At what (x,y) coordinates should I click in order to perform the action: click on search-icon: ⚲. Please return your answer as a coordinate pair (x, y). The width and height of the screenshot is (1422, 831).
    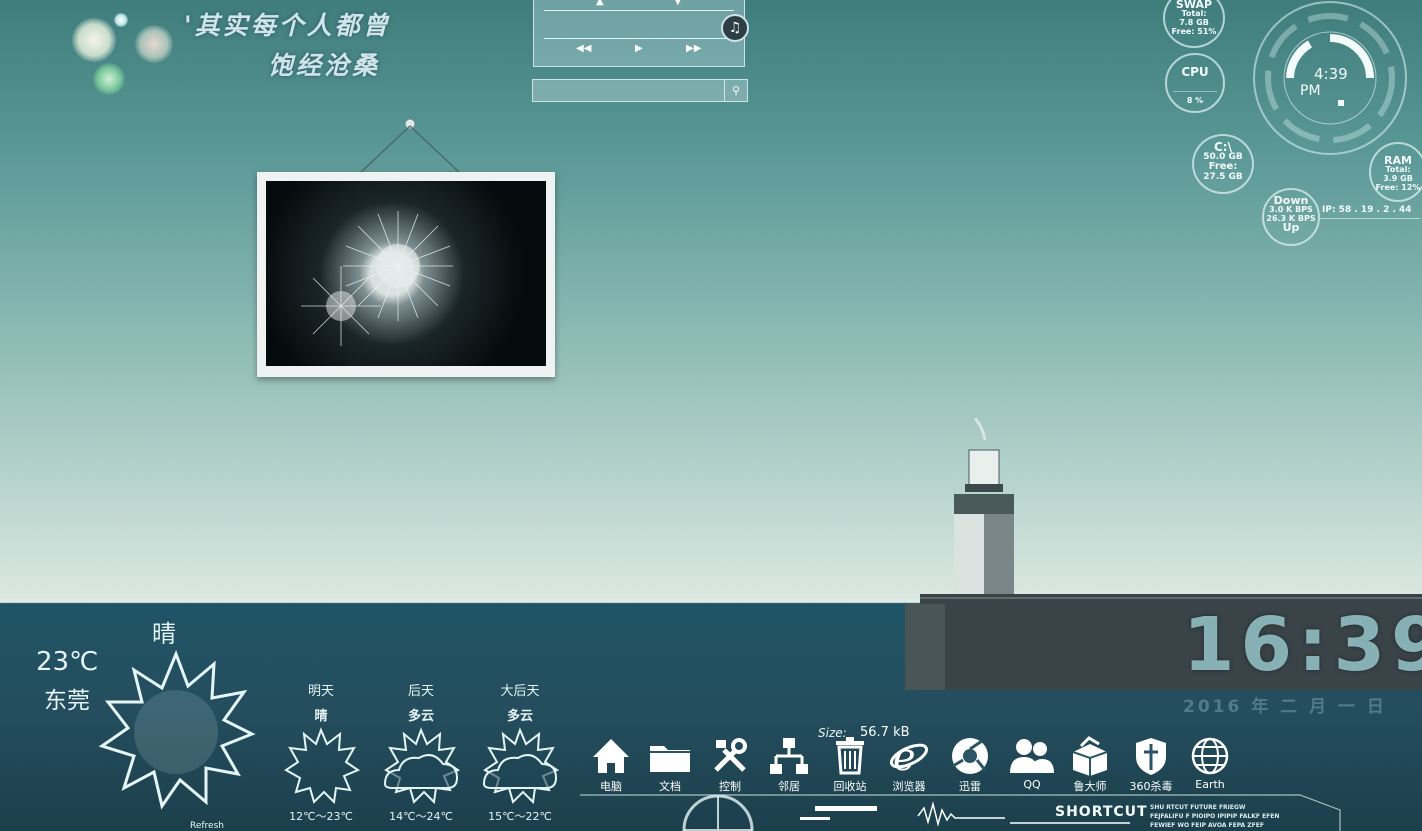
    Looking at the image, I should click on (735, 90).